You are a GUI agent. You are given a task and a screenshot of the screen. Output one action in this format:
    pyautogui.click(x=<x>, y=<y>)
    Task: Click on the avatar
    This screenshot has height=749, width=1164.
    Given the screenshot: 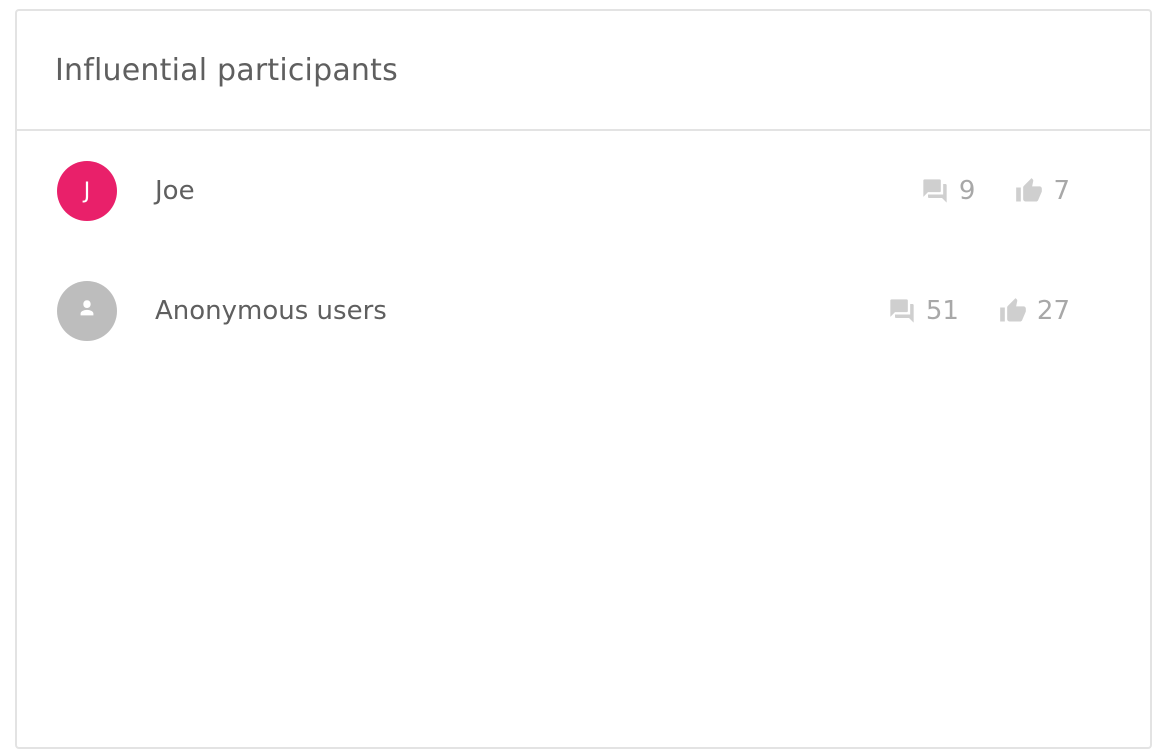 What is the action you would take?
    pyautogui.click(x=87, y=311)
    